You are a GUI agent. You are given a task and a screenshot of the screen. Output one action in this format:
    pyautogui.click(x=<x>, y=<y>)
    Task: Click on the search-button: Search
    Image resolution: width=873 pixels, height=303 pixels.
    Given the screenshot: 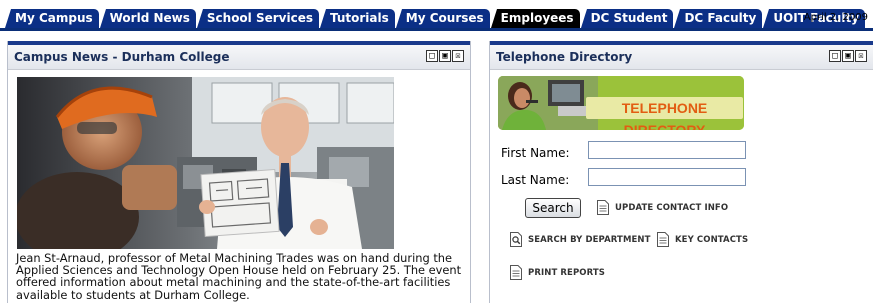 What is the action you would take?
    pyautogui.click(x=553, y=208)
    